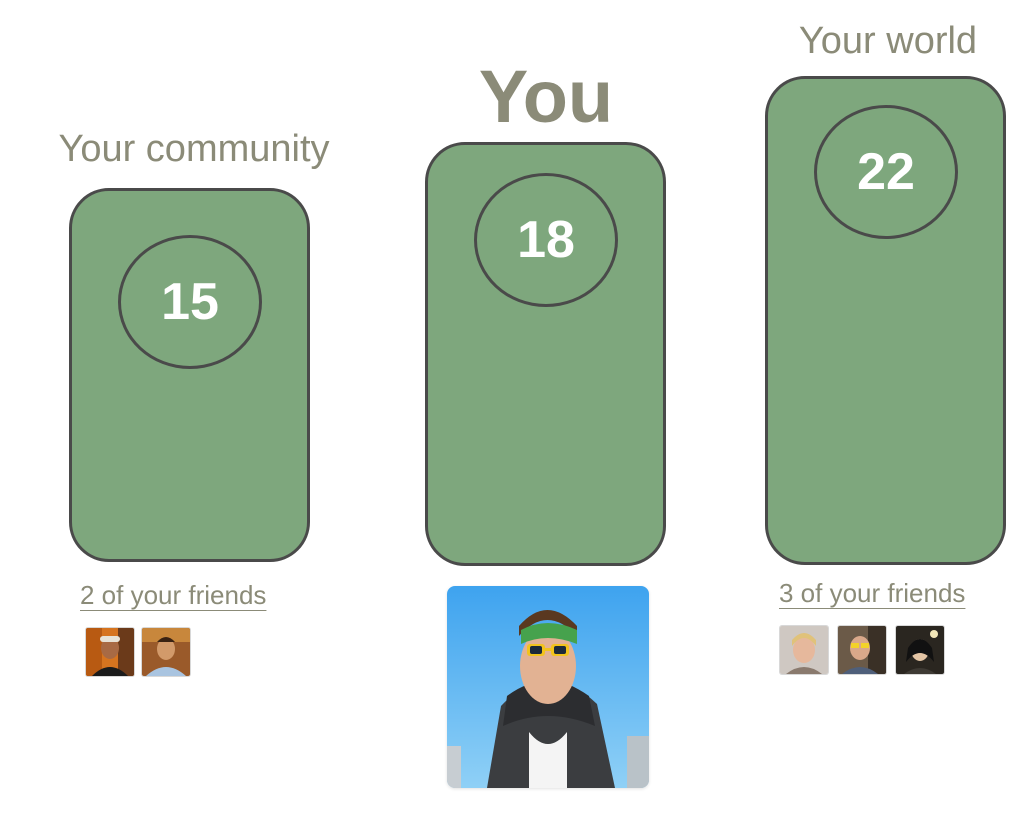  I want to click on world-friends-link: 3 of your friends, so click(872, 593).